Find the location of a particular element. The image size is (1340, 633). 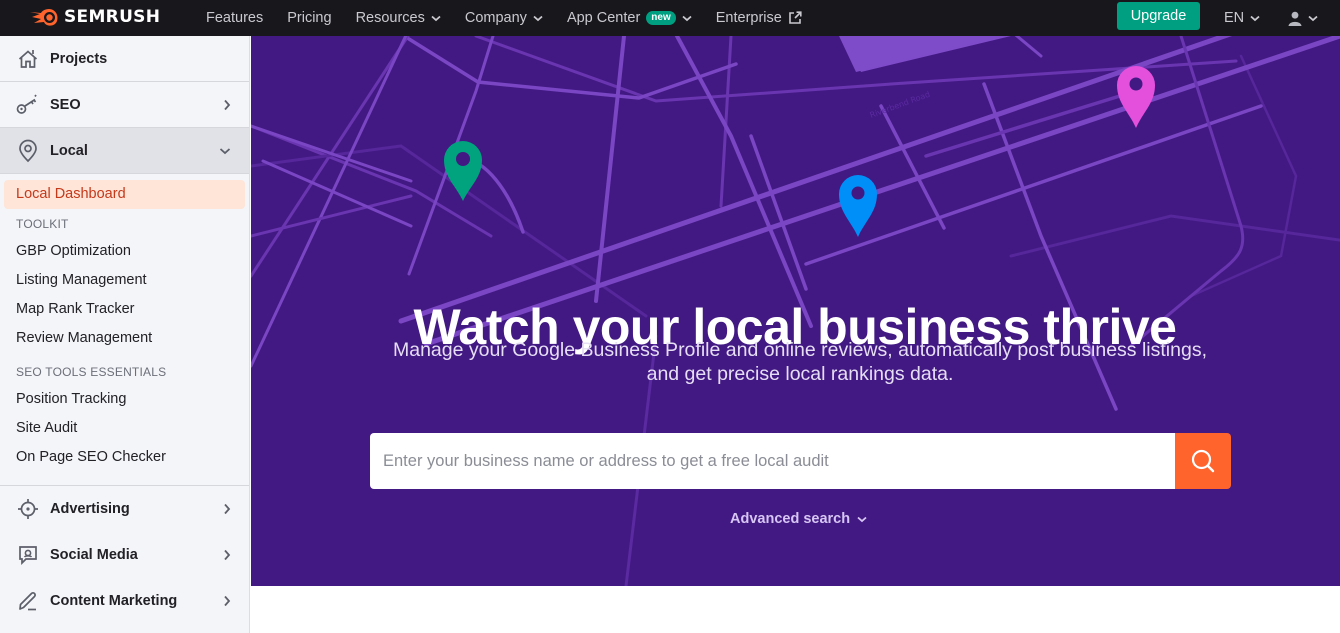

sidebar-link-review-management: Review Management is located at coordinates (124, 338).